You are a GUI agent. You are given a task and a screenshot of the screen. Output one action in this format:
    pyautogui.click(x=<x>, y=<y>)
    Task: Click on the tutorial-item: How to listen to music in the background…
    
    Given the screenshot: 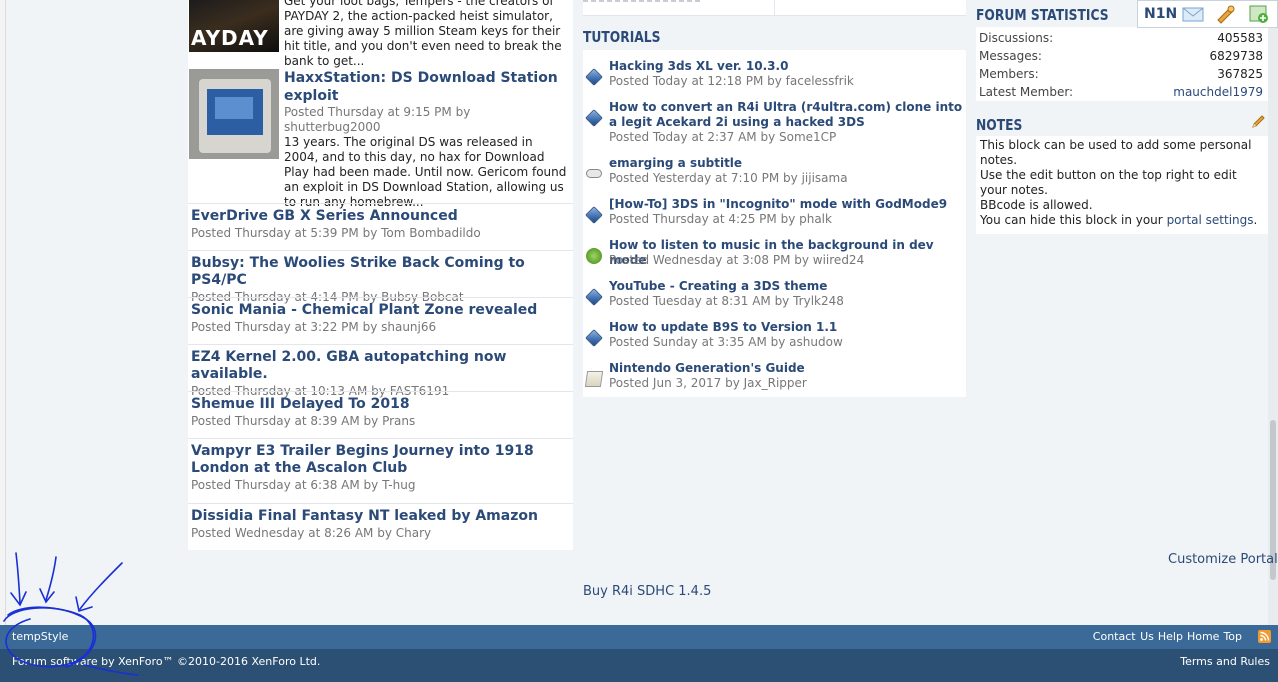 What is the action you would take?
    pyautogui.click(x=774, y=258)
    